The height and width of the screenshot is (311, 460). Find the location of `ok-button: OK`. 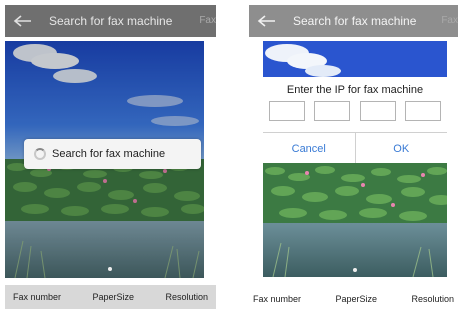

ok-button: OK is located at coordinates (401, 148).